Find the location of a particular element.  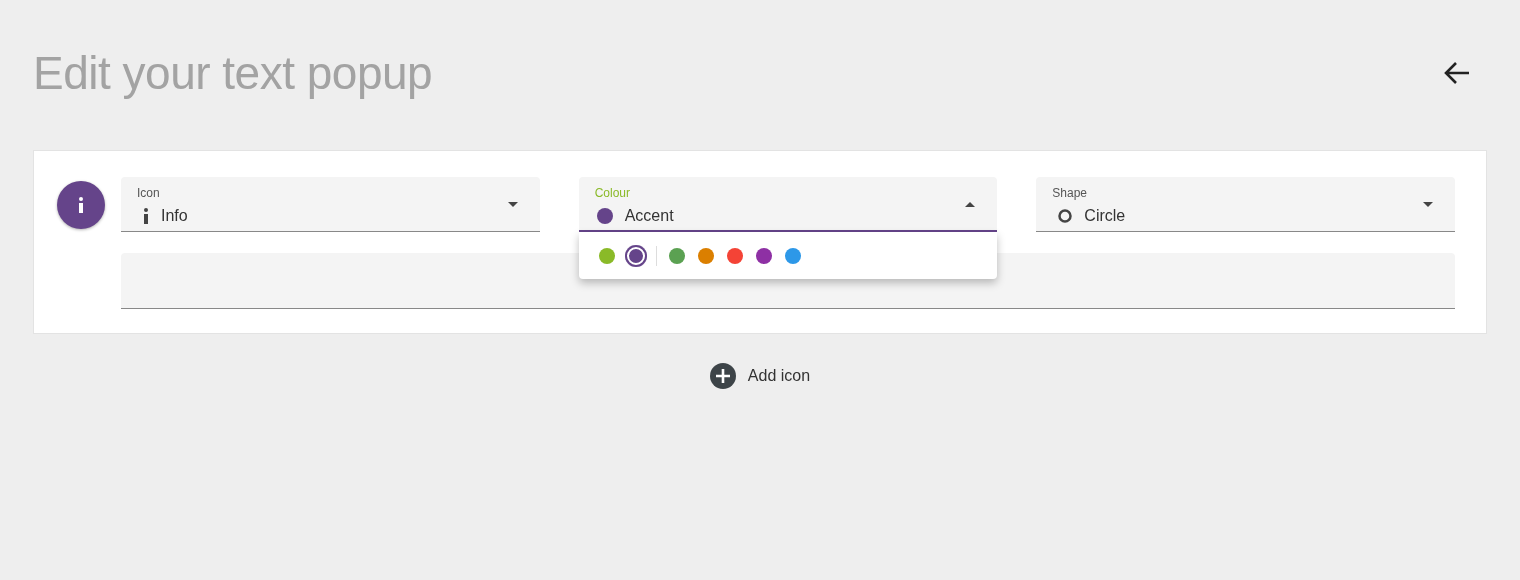

field-value: Accent is located at coordinates (649, 216).